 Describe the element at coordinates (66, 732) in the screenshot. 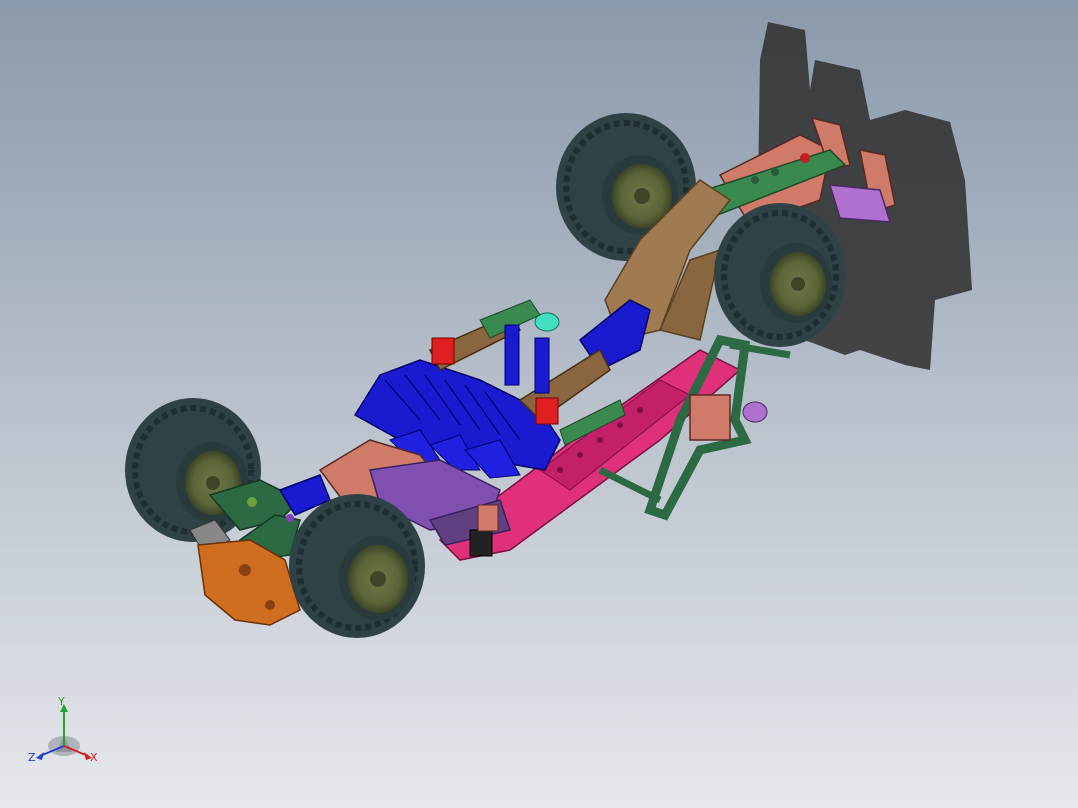

I see `coordinate-triad: Y X Z` at that location.